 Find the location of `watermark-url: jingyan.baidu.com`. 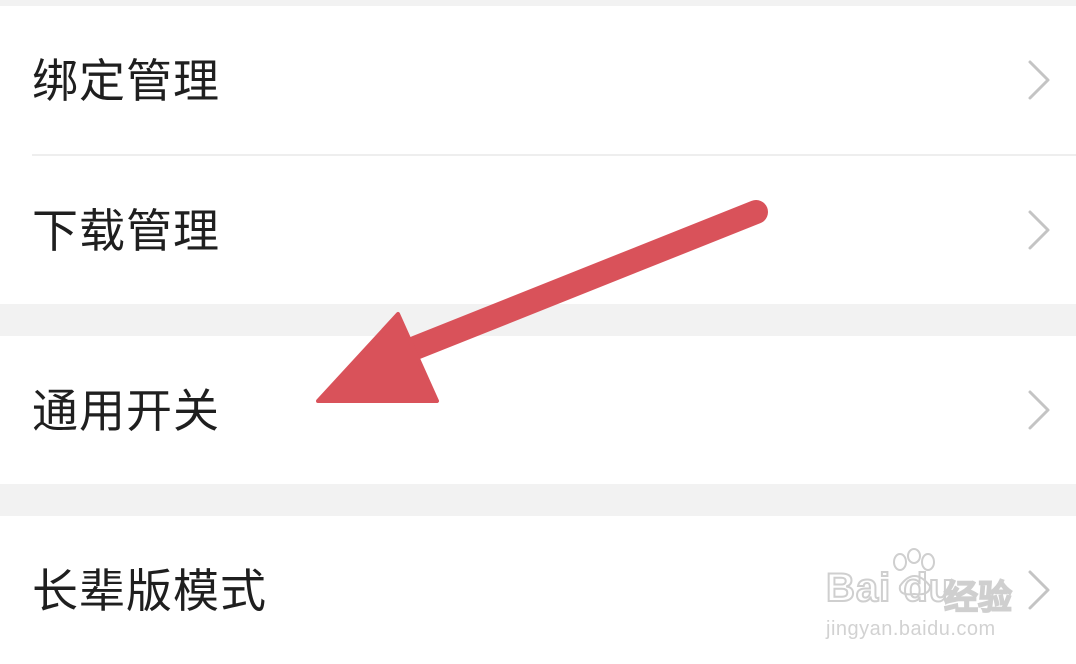

watermark-url: jingyan.baidu.com is located at coordinates (911, 629).